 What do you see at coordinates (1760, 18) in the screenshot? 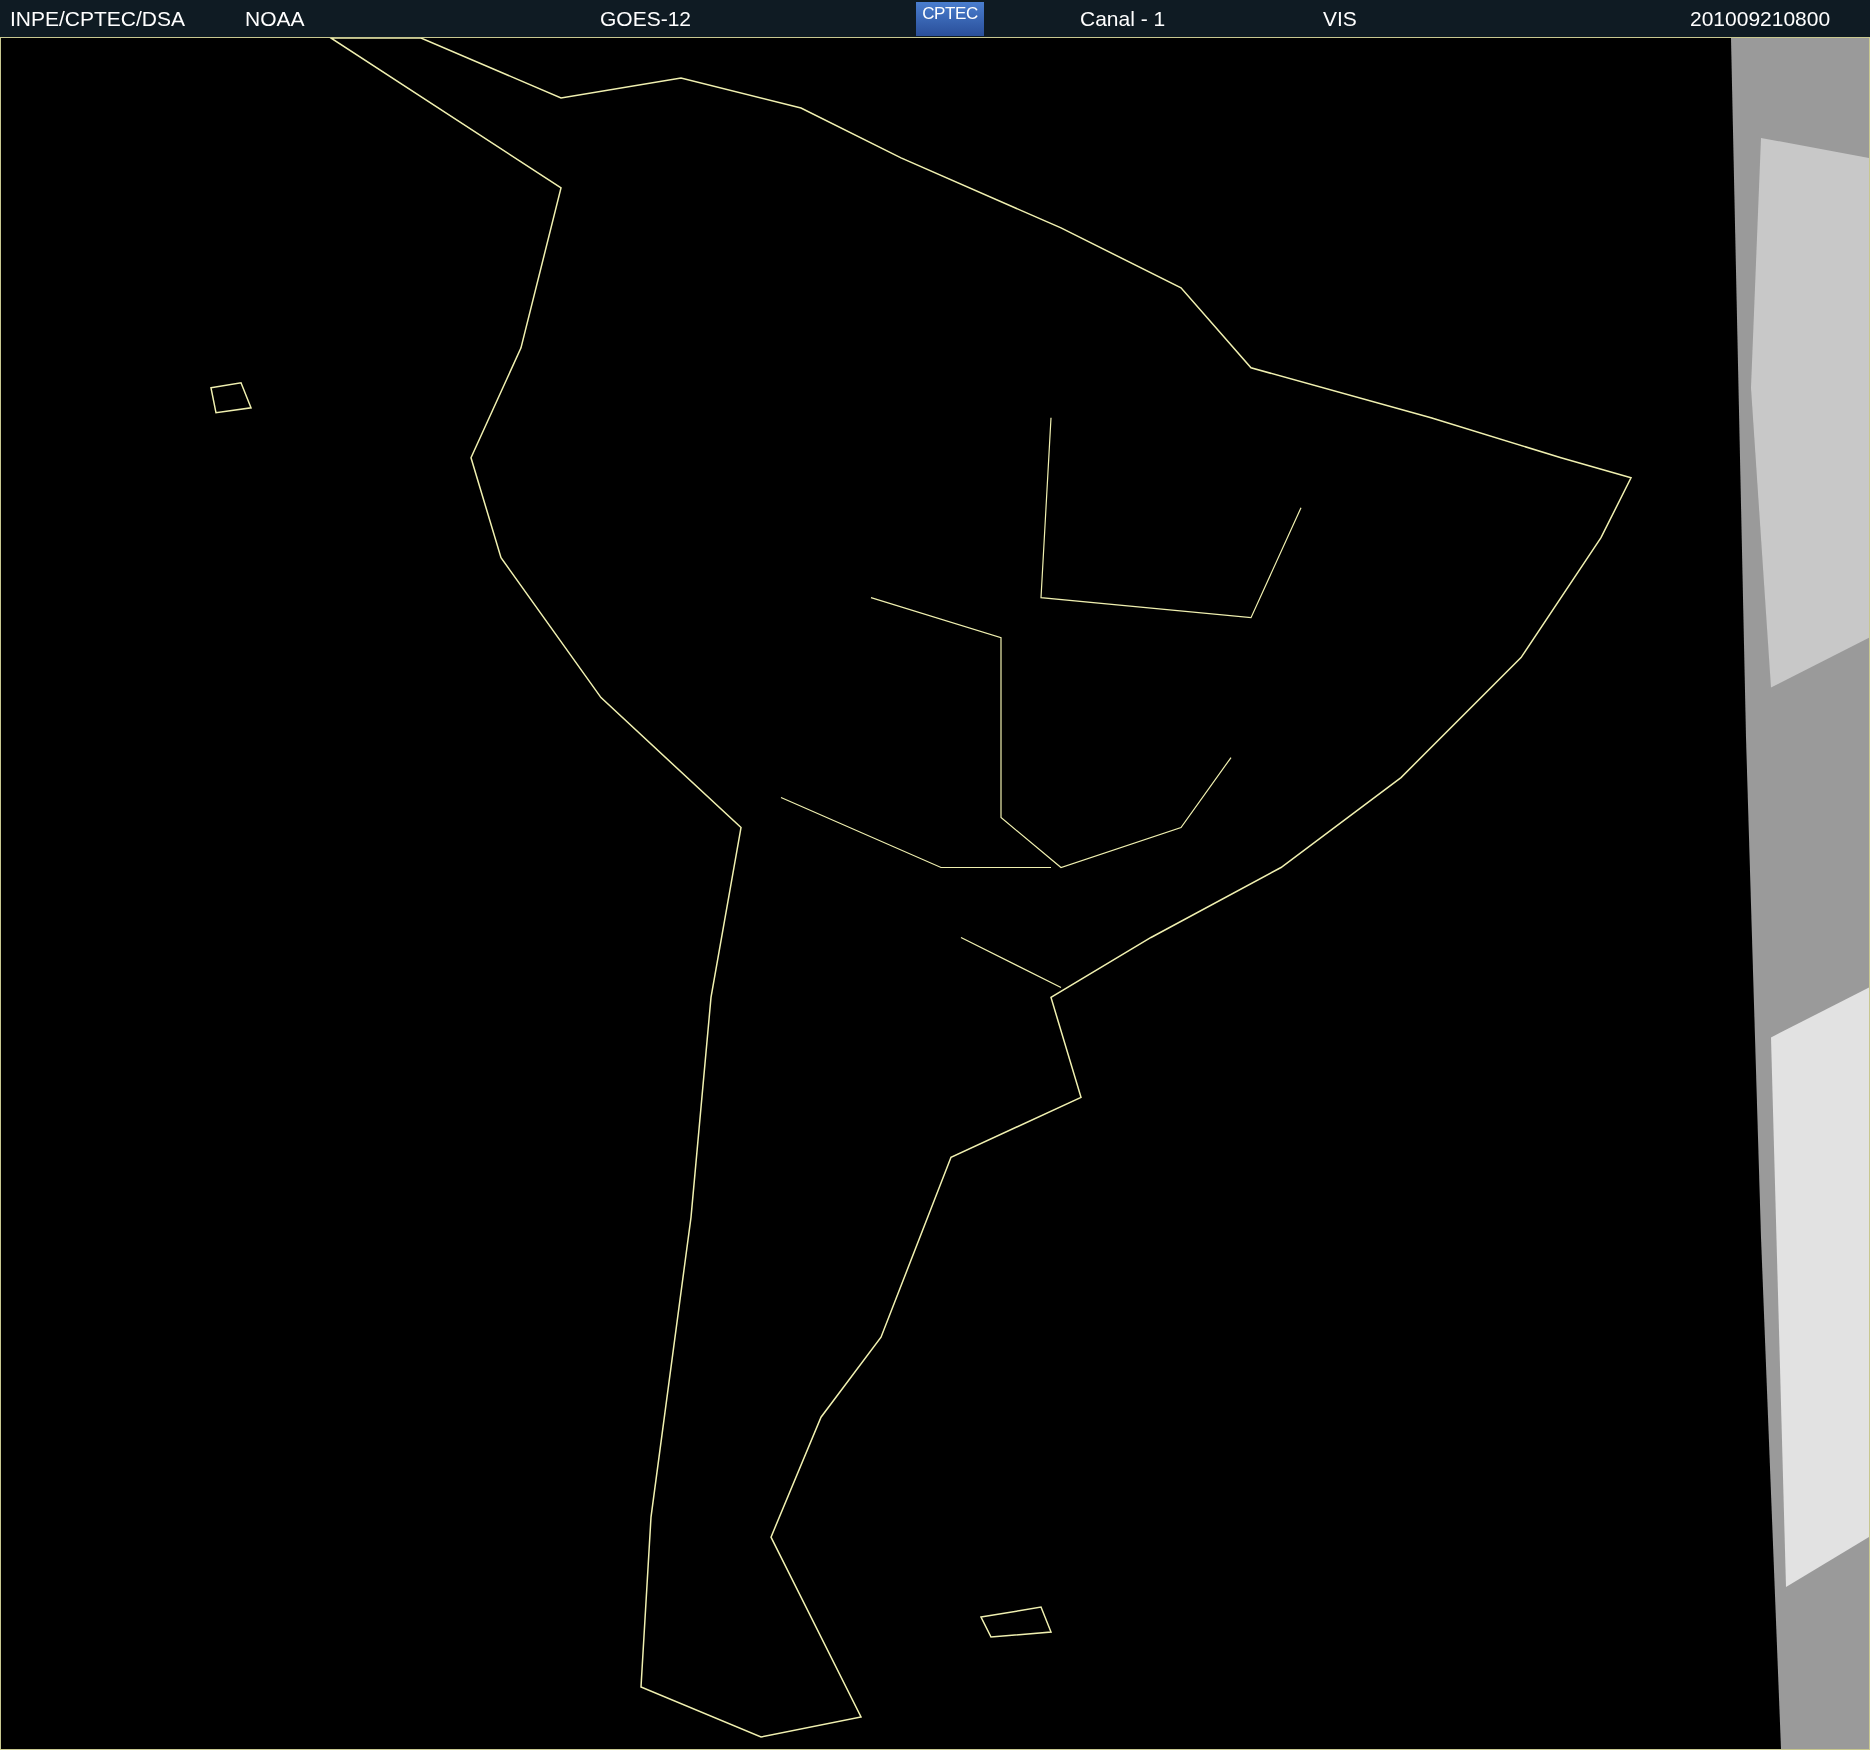
I see `timestamp-label: 201009210800` at bounding box center [1760, 18].